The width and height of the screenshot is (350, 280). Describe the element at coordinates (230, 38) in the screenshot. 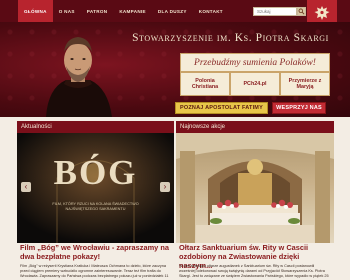

I see `hero-title: Stowarzyszenie im. Ks. Piotra Skargi` at that location.